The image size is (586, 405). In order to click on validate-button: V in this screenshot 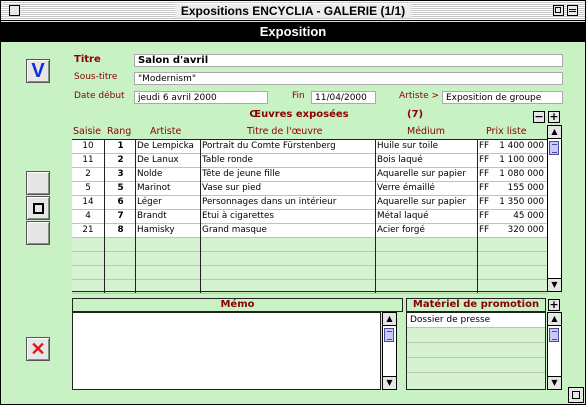, I will do `click(38, 71)`.